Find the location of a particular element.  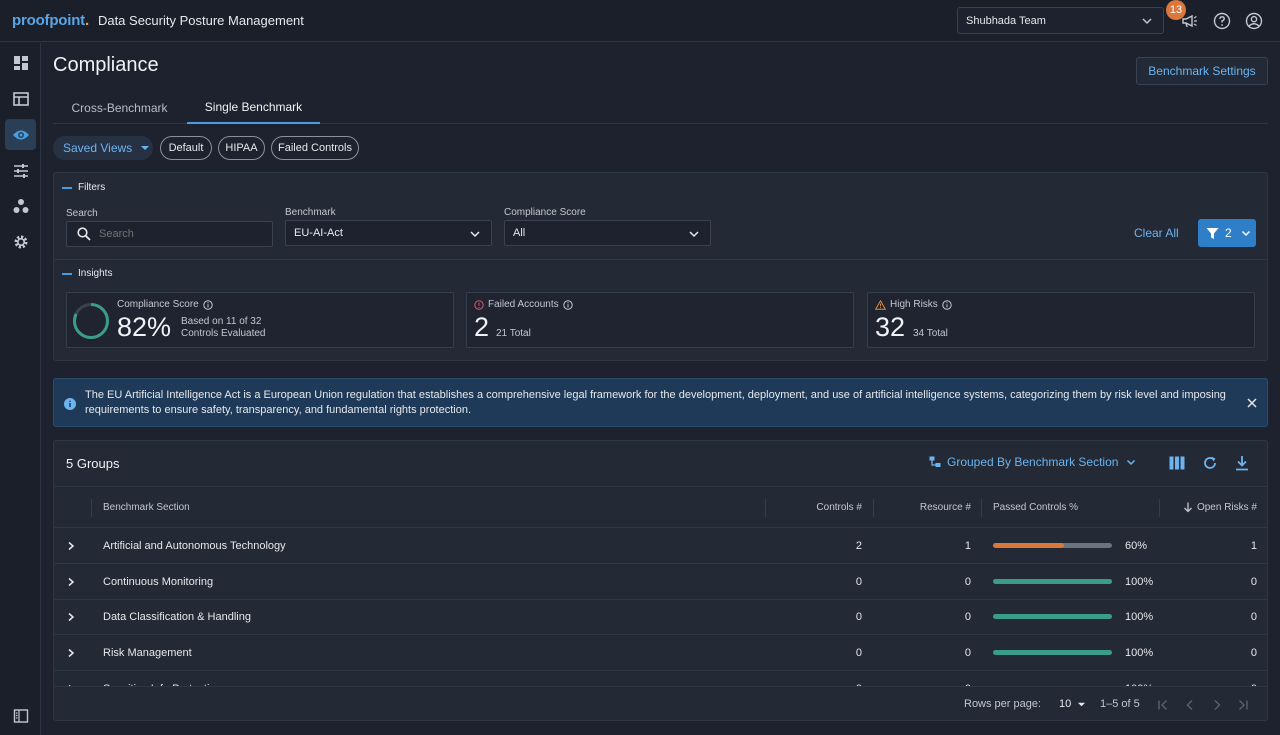

insights-header: Insights is located at coordinates (87, 273).